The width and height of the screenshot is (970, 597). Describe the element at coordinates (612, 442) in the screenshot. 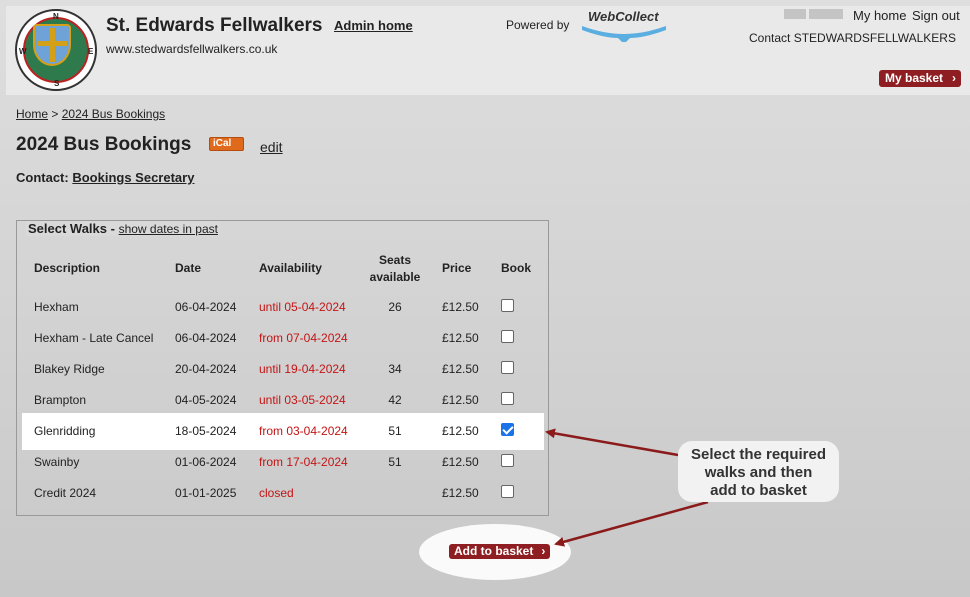

I see `arrow-to-checkbox` at that location.